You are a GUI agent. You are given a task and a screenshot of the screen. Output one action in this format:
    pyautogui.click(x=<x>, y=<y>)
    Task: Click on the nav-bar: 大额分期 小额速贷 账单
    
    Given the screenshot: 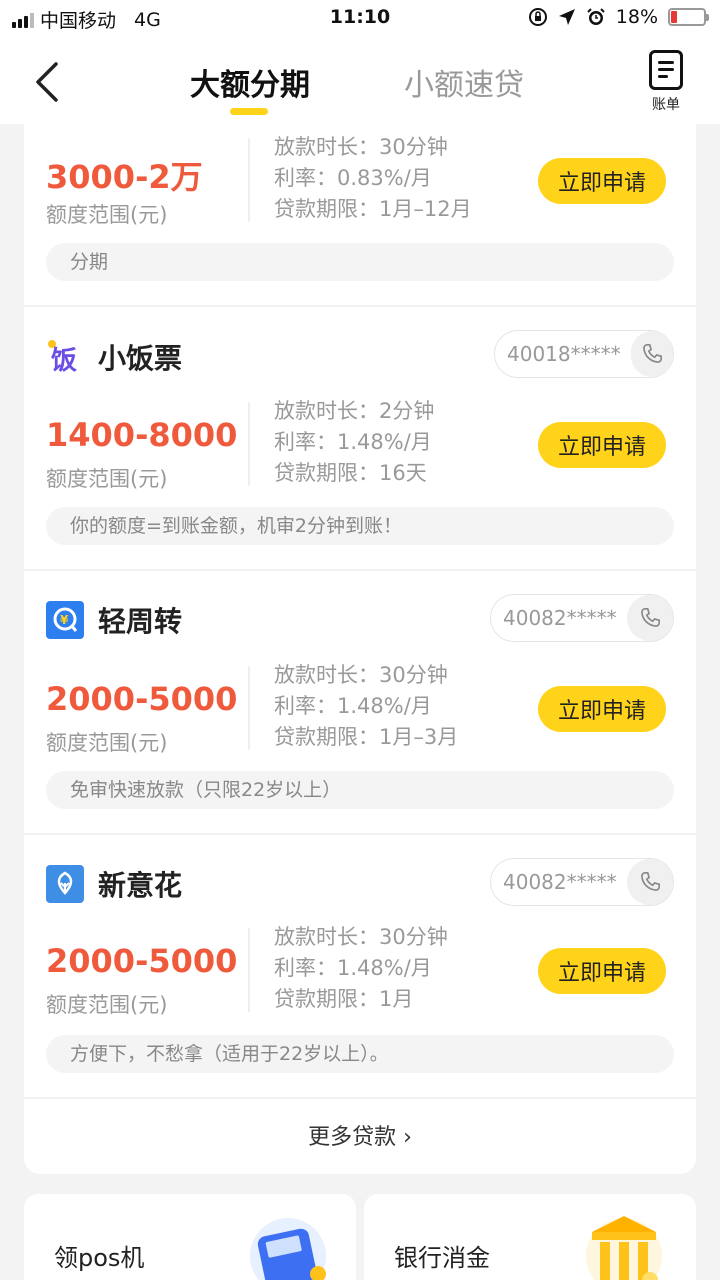 What is the action you would take?
    pyautogui.click(x=360, y=81)
    